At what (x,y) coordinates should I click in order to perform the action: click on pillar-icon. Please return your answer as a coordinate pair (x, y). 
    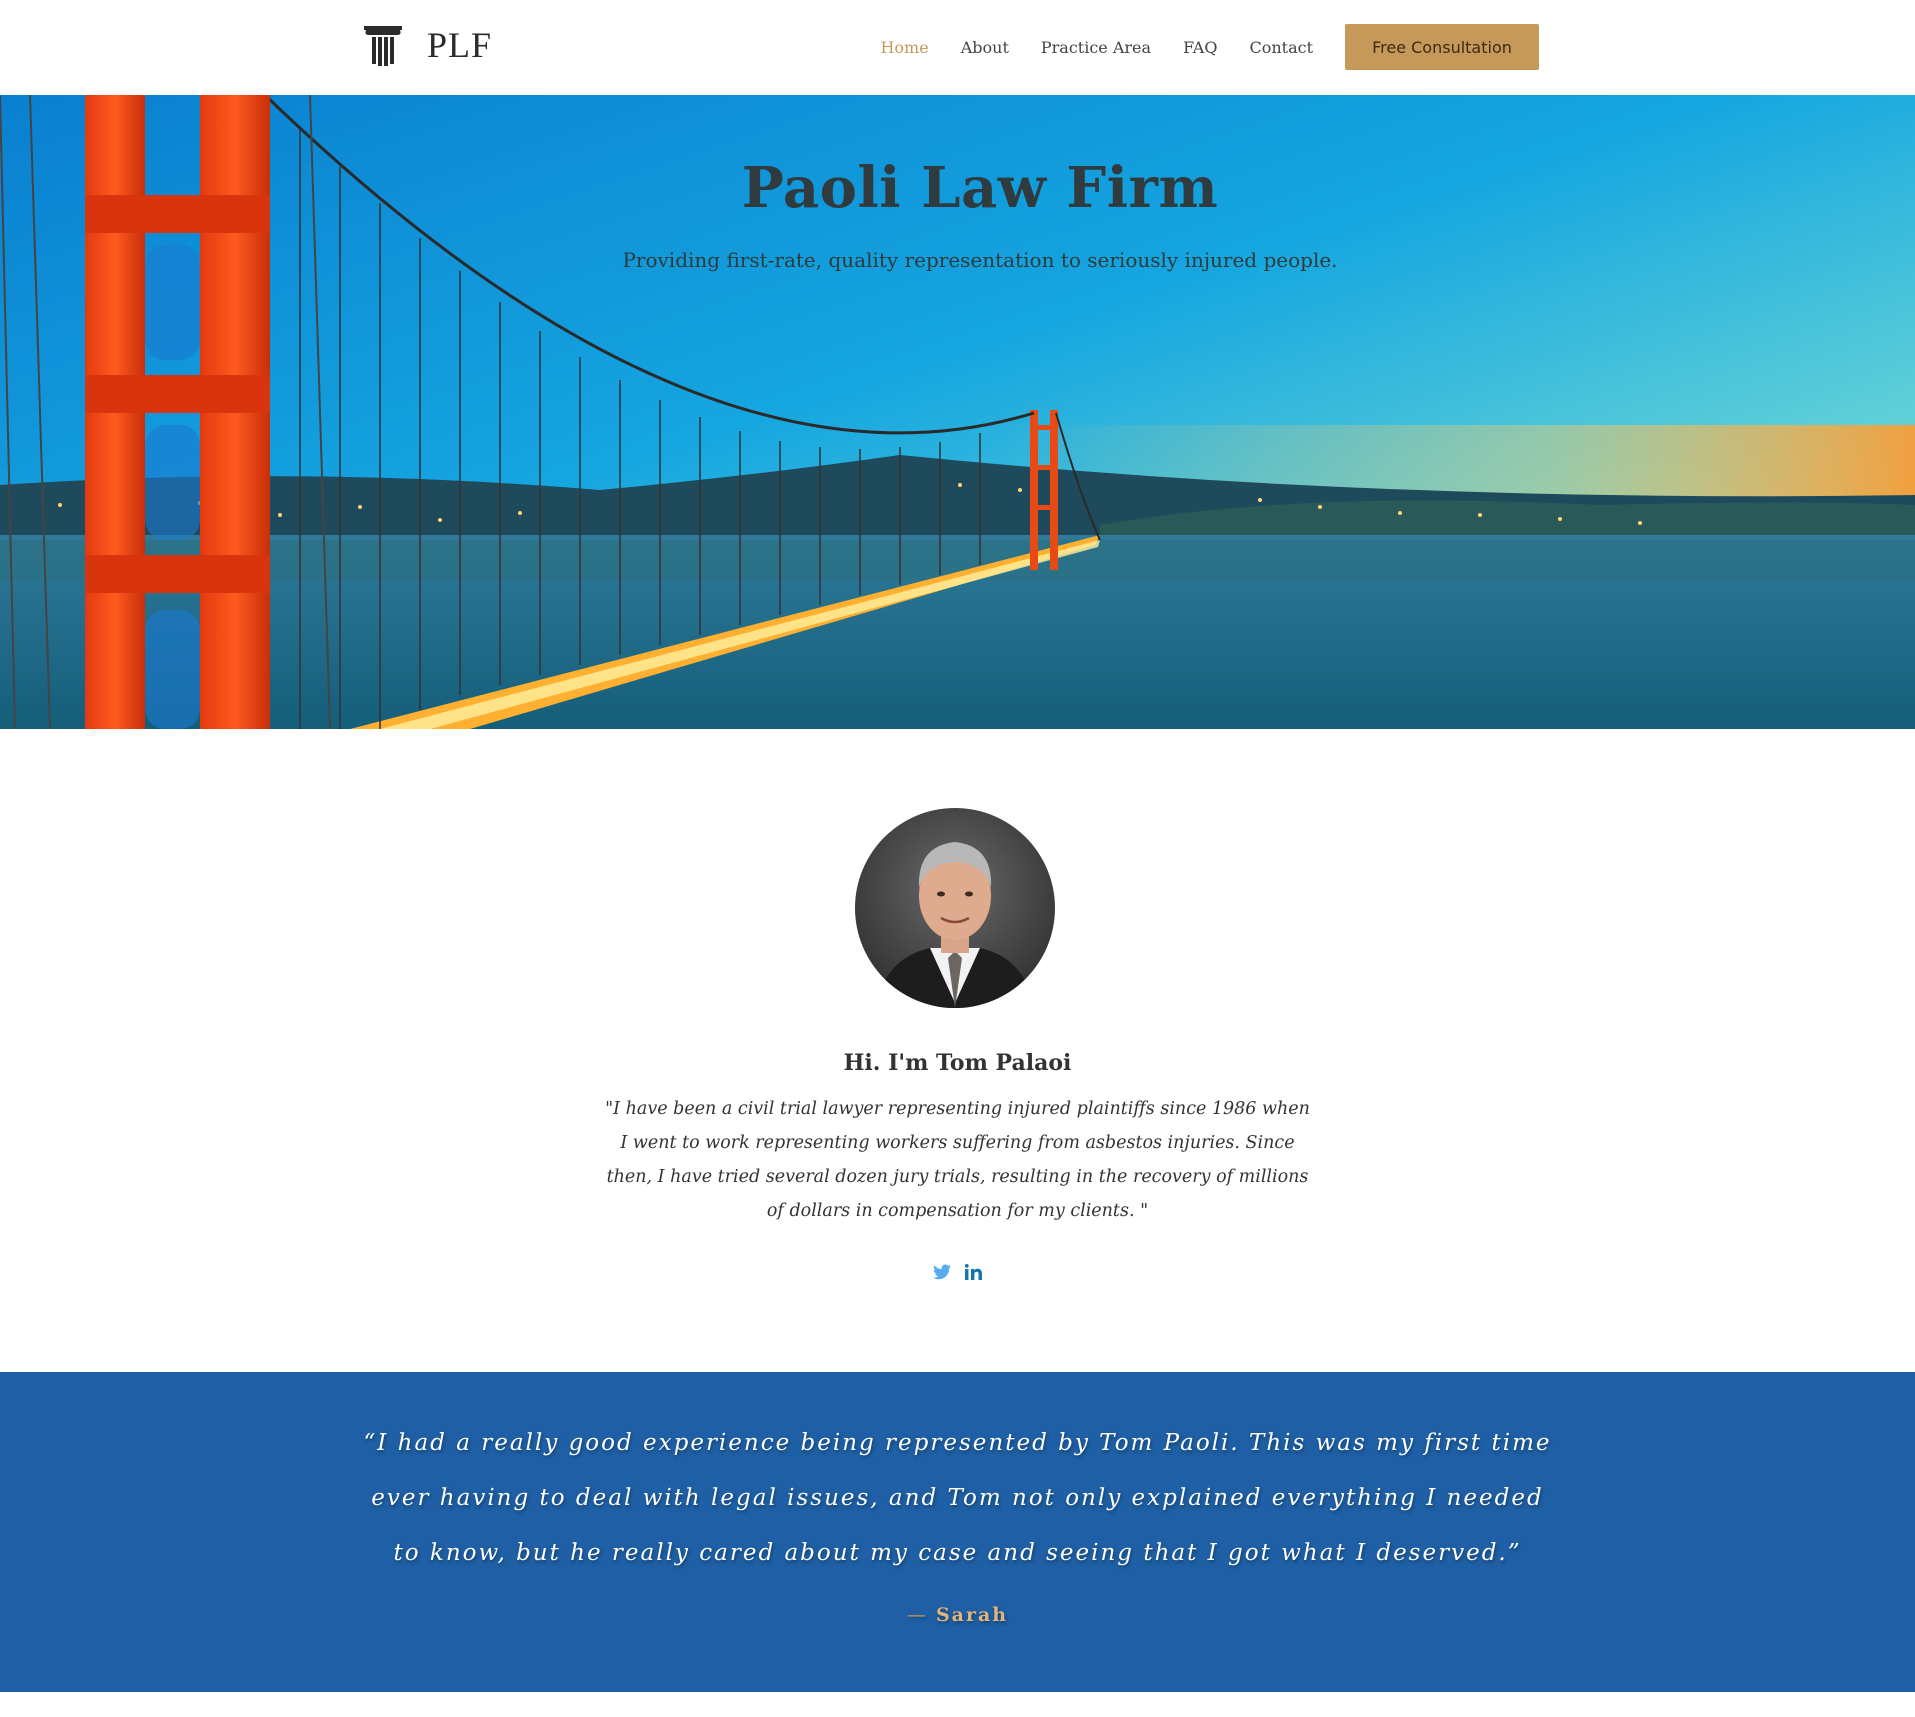
    Looking at the image, I should click on (383, 46).